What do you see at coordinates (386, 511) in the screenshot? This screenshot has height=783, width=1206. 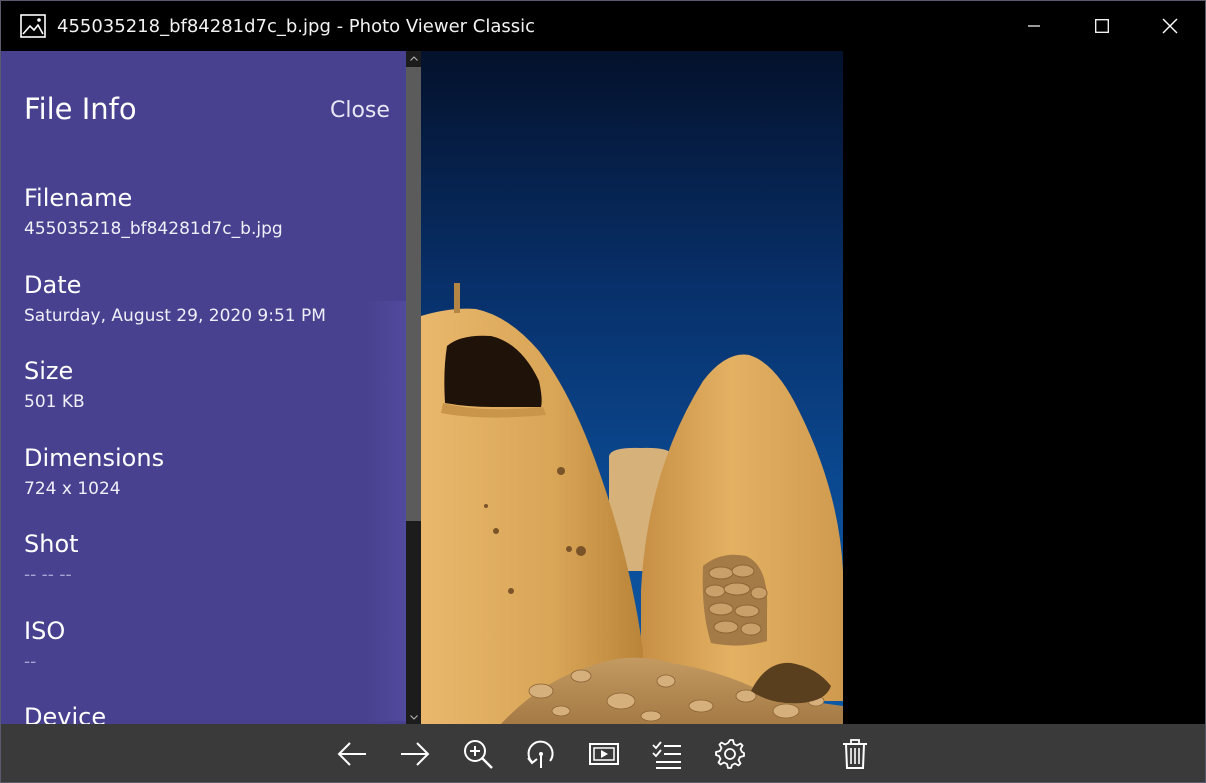 I see `panel-shade` at bounding box center [386, 511].